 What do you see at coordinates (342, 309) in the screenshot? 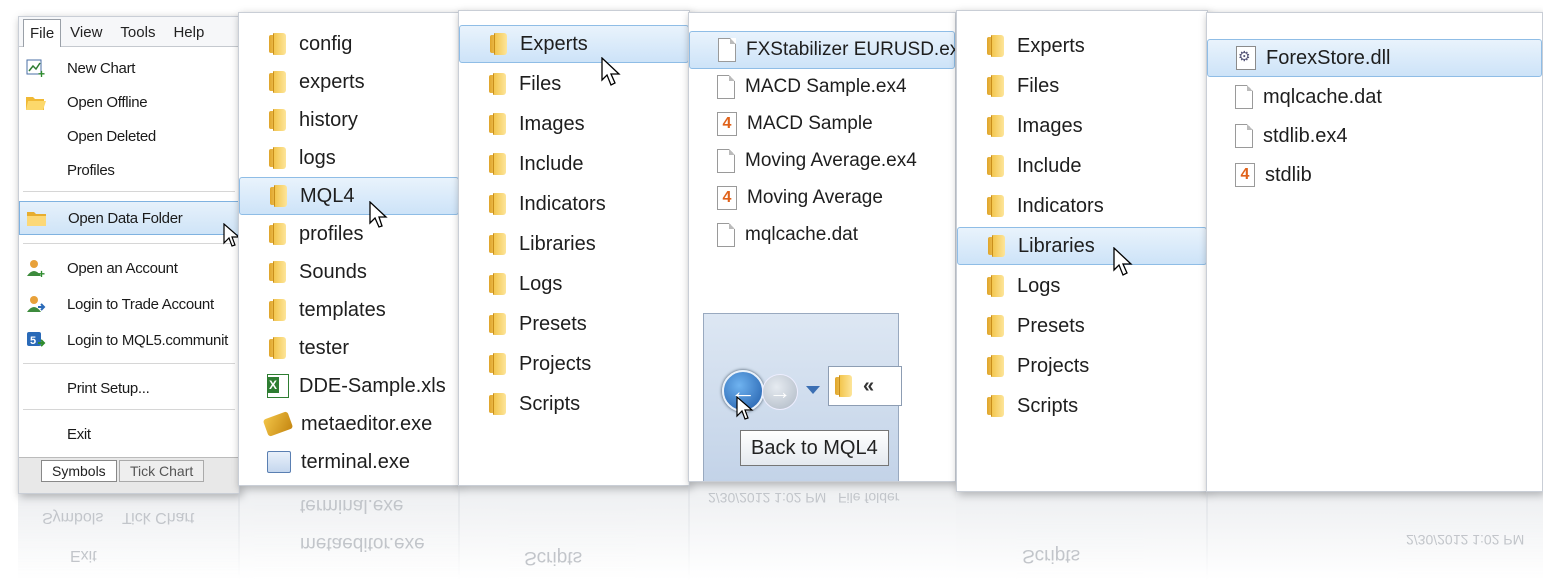
I see `list-item-label: templates` at bounding box center [342, 309].